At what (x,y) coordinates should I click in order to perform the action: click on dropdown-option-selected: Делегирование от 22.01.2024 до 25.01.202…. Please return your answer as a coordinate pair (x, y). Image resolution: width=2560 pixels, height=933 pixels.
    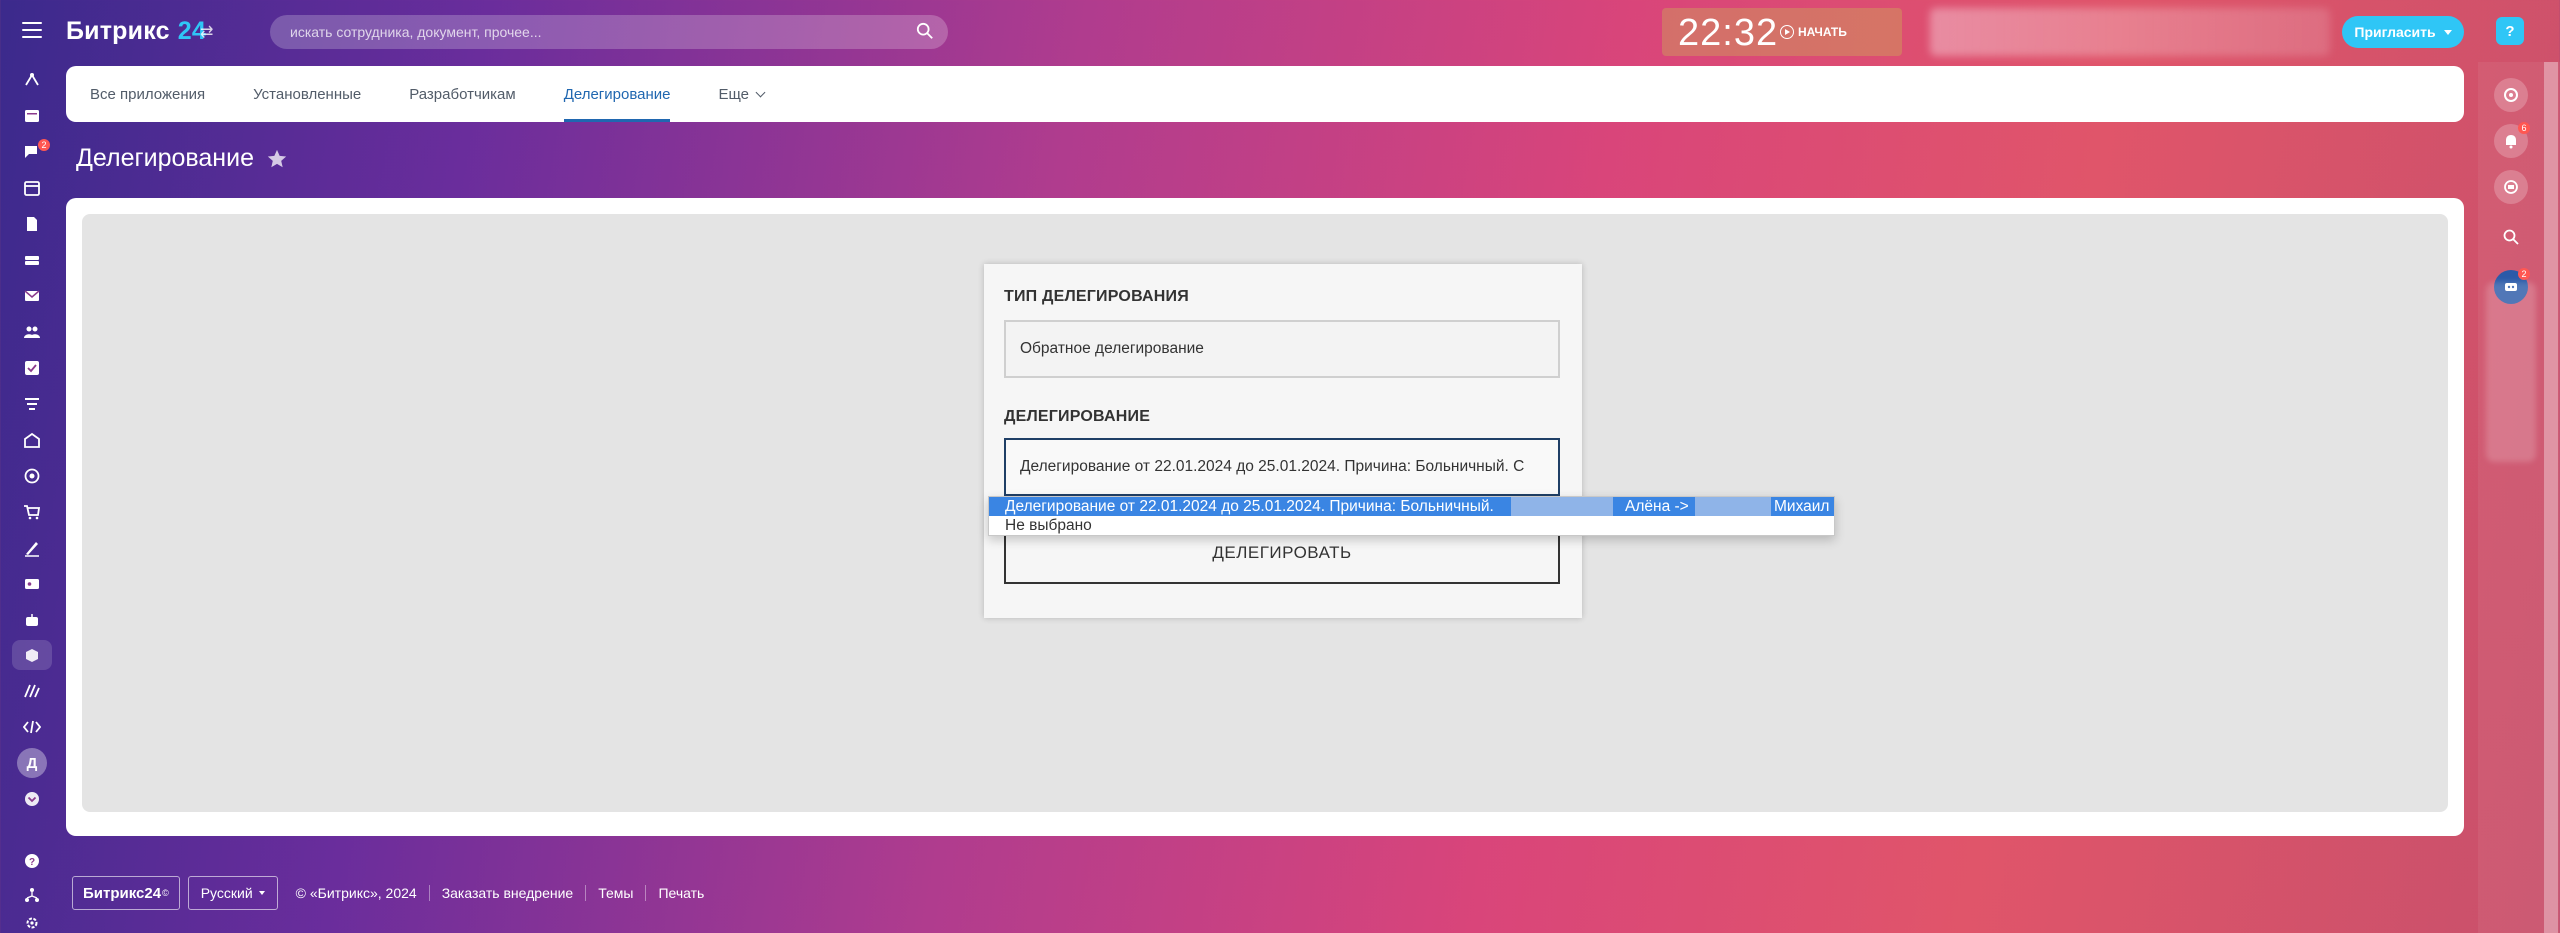
    Looking at the image, I should click on (1411, 506).